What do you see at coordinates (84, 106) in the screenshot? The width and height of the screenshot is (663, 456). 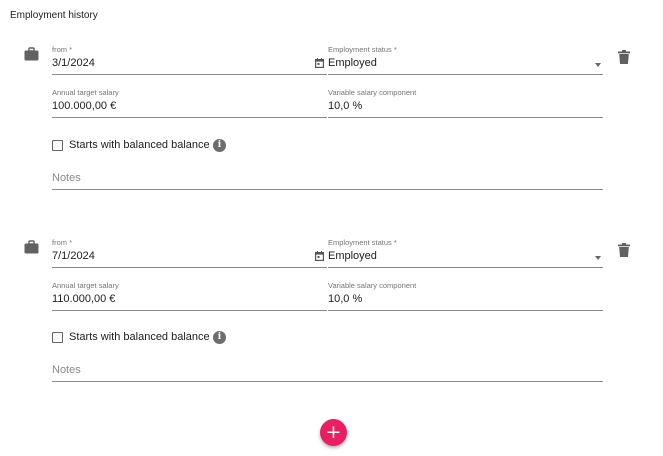 I see `annual-salary-value: 100.000,00 €` at bounding box center [84, 106].